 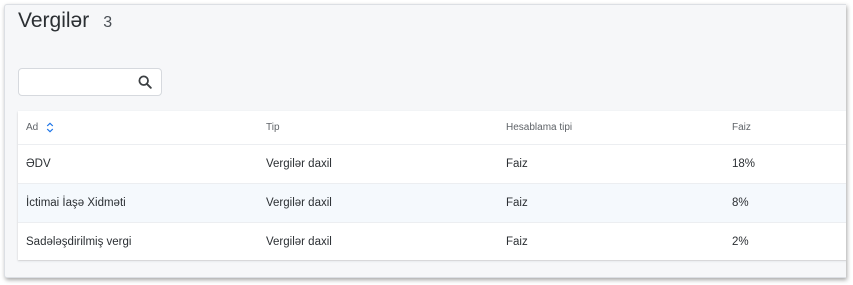 What do you see at coordinates (108, 22) in the screenshot?
I see `taxes-count: 3` at bounding box center [108, 22].